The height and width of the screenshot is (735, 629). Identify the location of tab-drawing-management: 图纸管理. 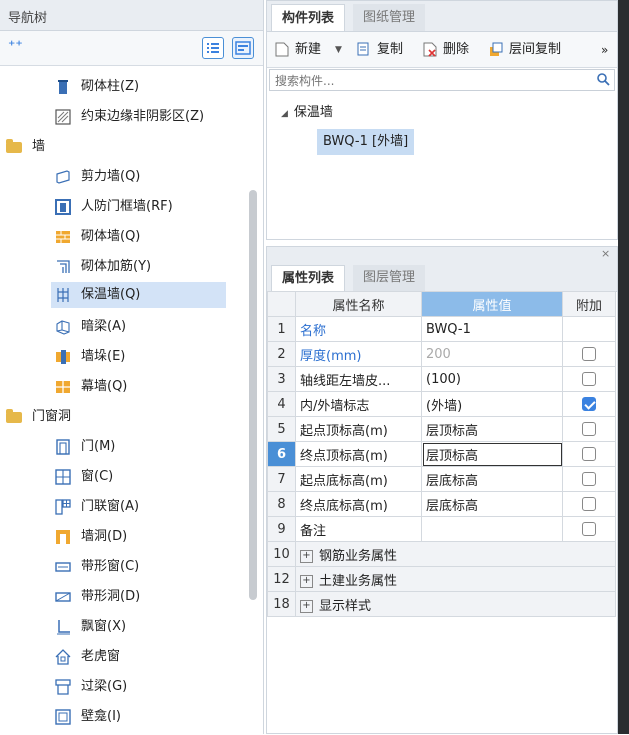
(389, 17).